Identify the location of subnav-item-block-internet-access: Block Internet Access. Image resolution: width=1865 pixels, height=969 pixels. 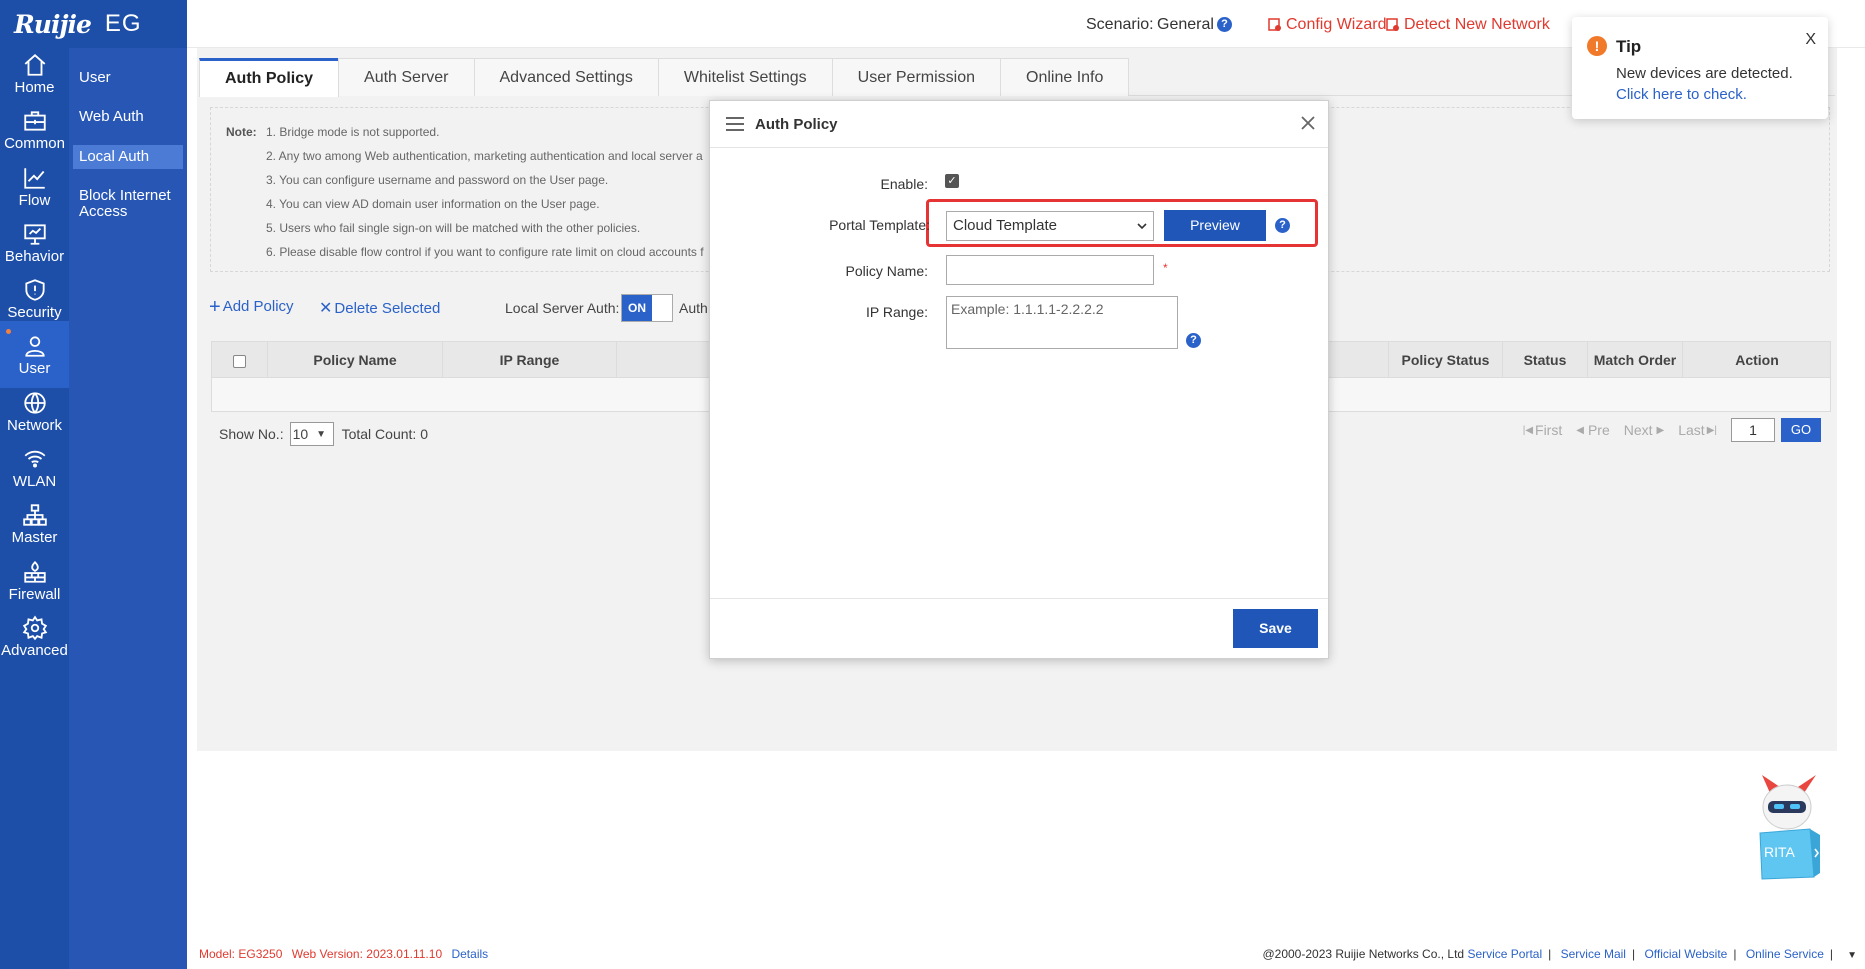
(128, 204).